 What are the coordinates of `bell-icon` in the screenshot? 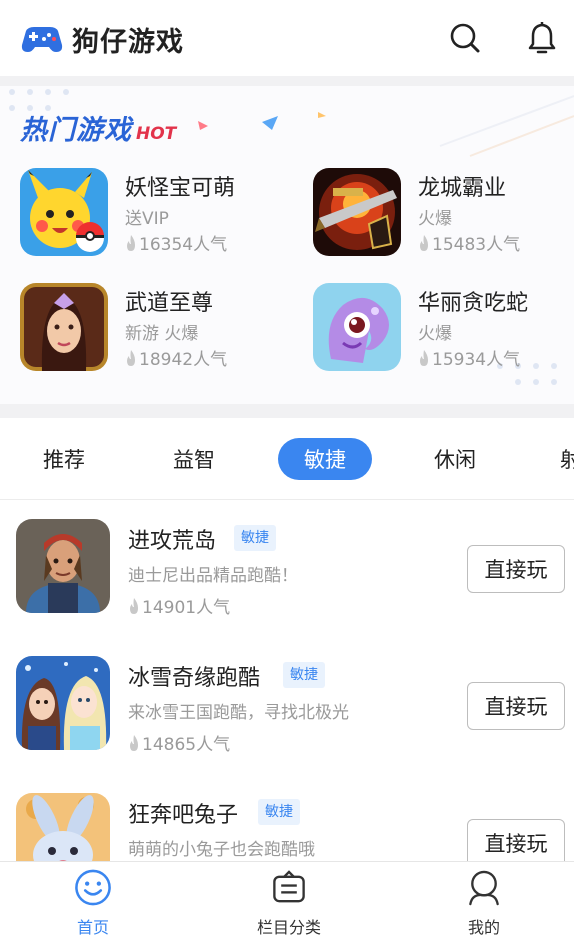 It's located at (542, 38).